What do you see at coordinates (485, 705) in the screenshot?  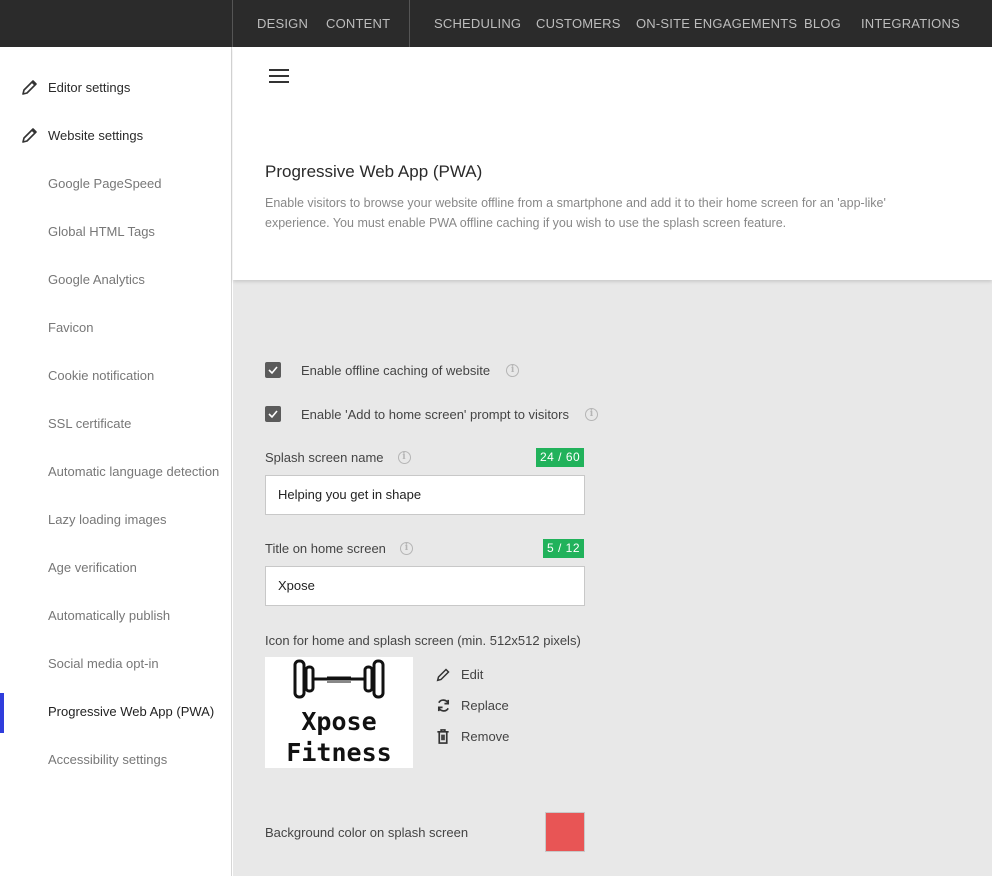 I see `replace-label: Replace` at bounding box center [485, 705].